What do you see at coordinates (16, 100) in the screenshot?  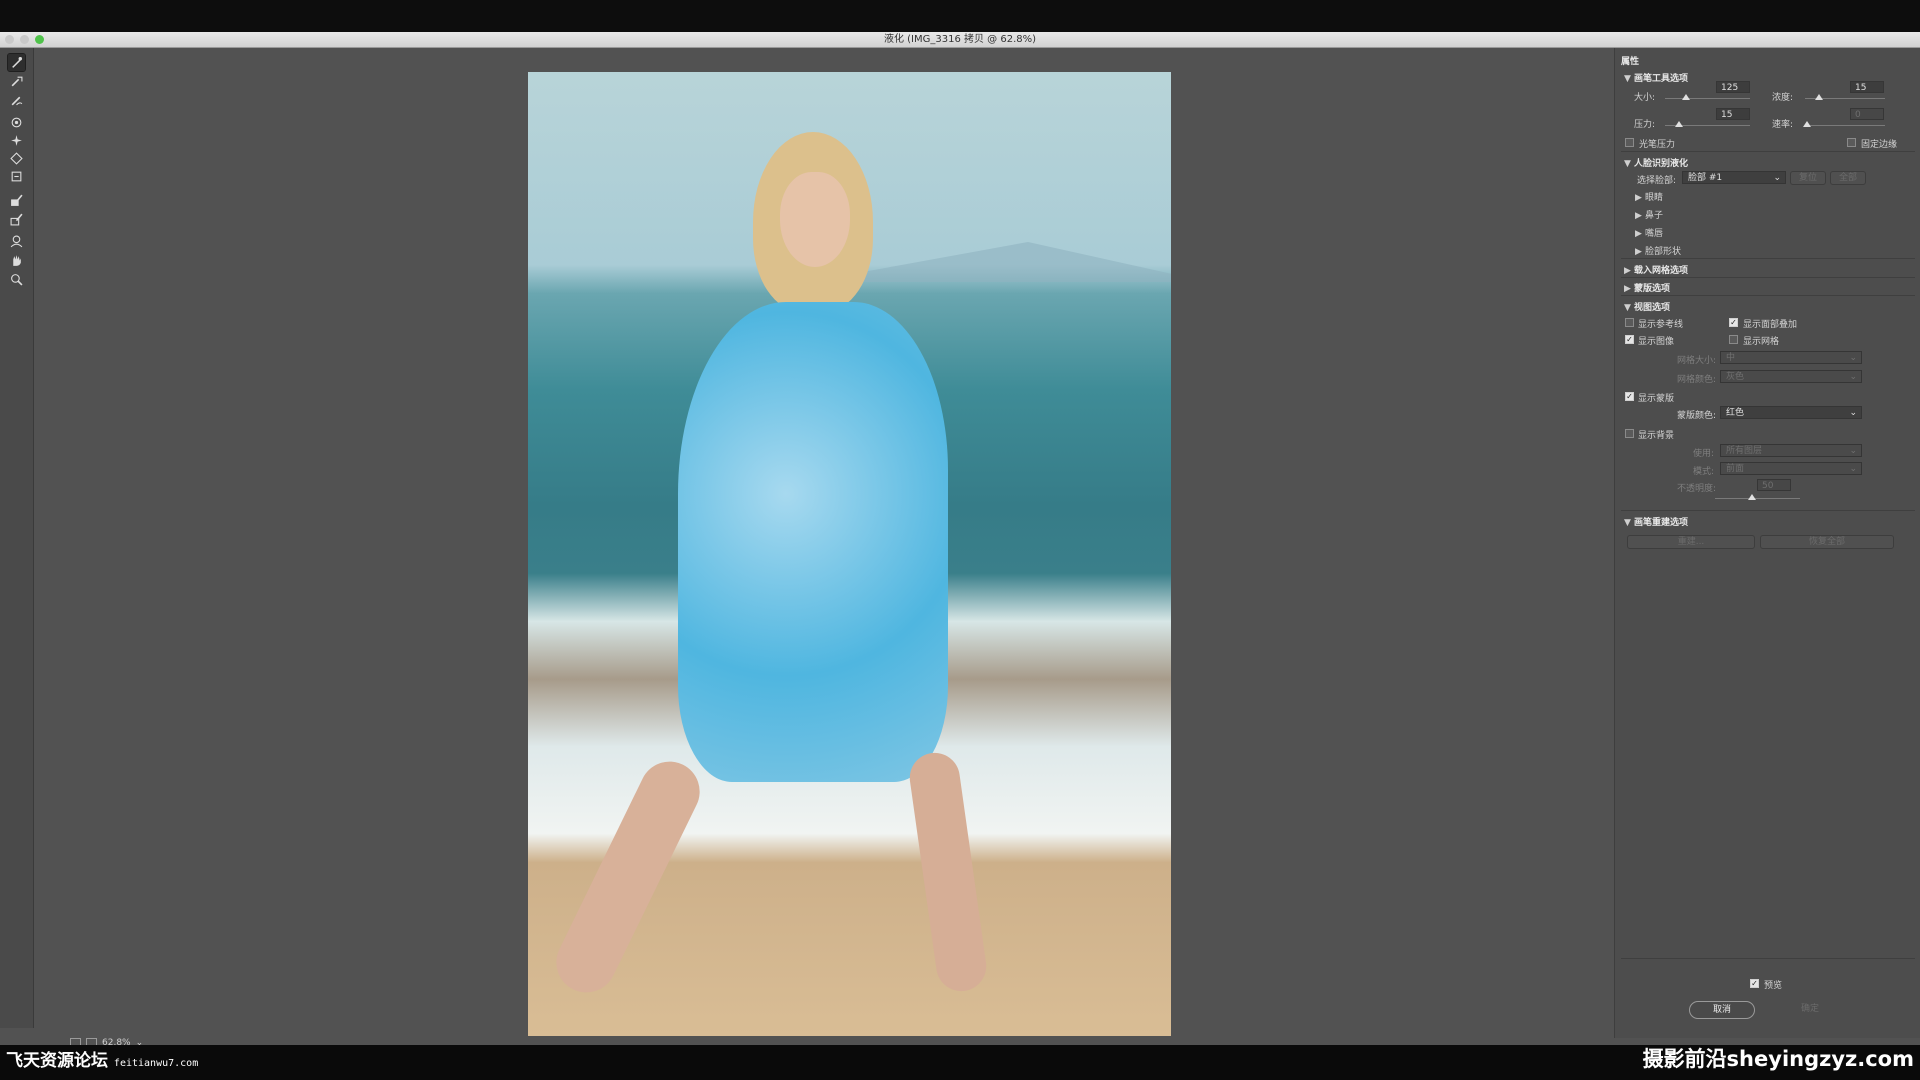 I see `smooth-icon` at bounding box center [16, 100].